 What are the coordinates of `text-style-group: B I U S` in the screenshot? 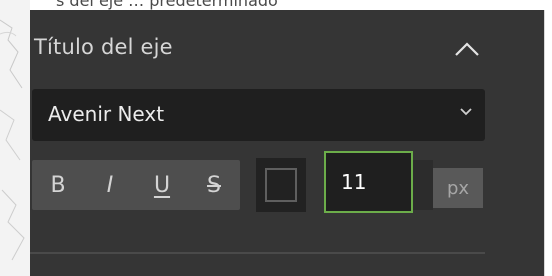 It's located at (136, 185).